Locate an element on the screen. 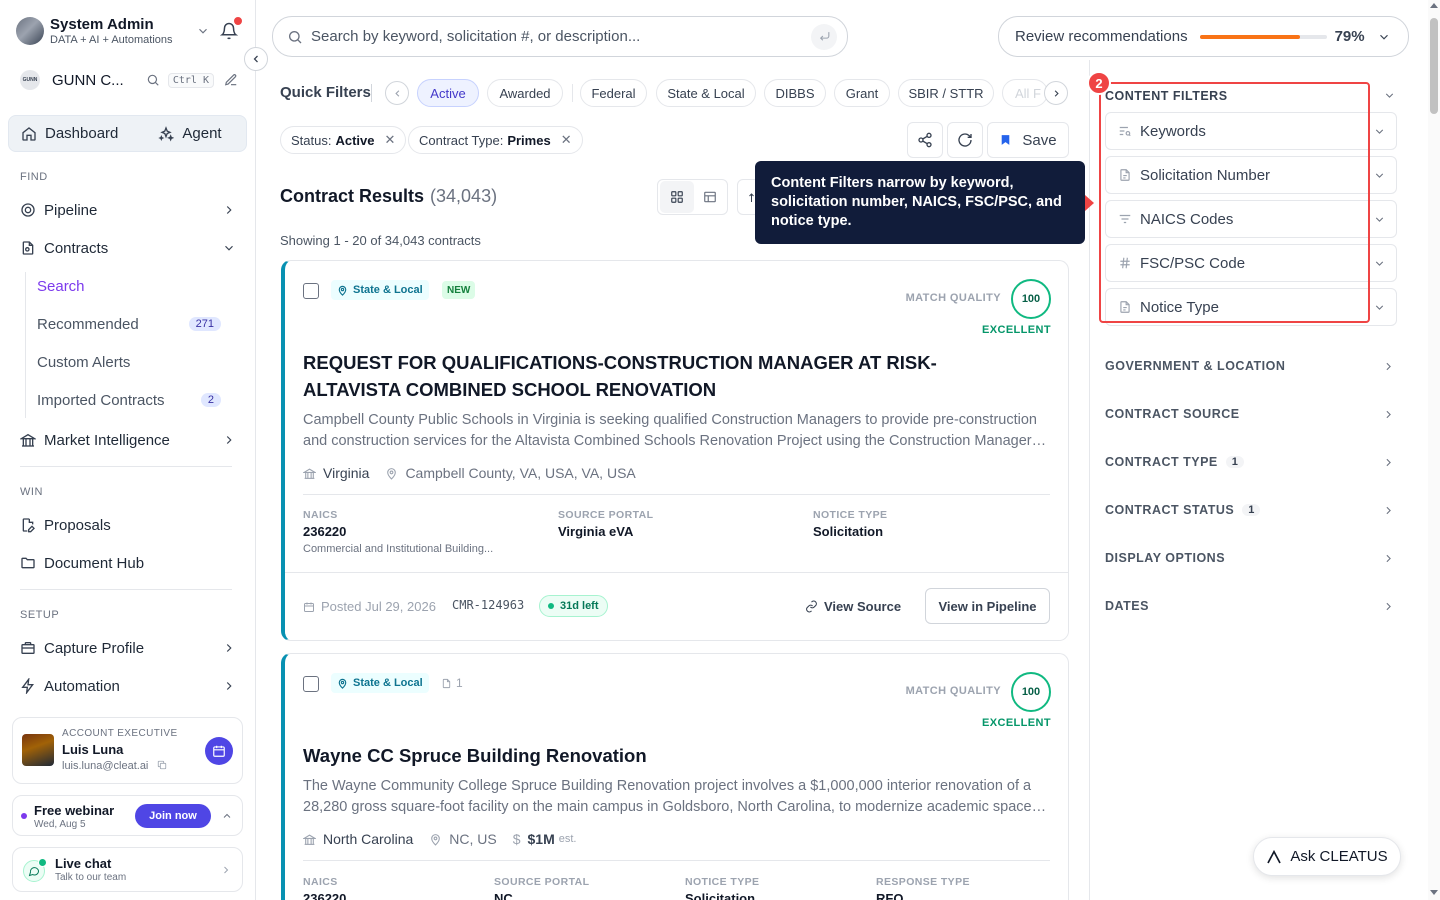  field-value: RFQ is located at coordinates (890, 895).